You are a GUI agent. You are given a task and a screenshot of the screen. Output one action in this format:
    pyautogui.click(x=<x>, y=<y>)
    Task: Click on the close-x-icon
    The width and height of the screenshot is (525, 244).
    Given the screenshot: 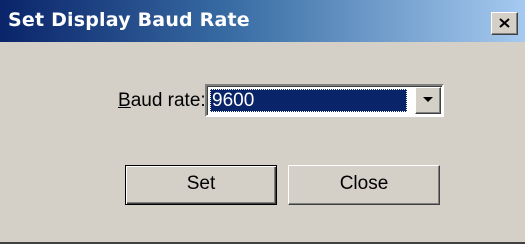 What is the action you would take?
    pyautogui.click(x=504, y=23)
    